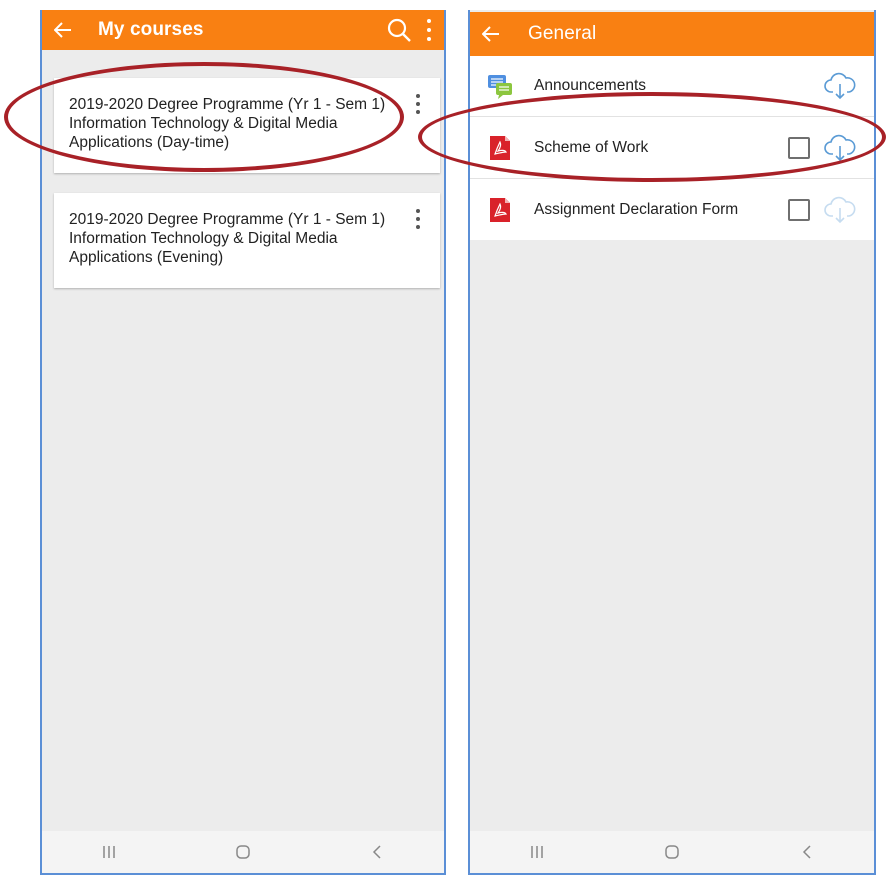  What do you see at coordinates (672, 86) in the screenshot?
I see `list-item-announcements: Announcements` at bounding box center [672, 86].